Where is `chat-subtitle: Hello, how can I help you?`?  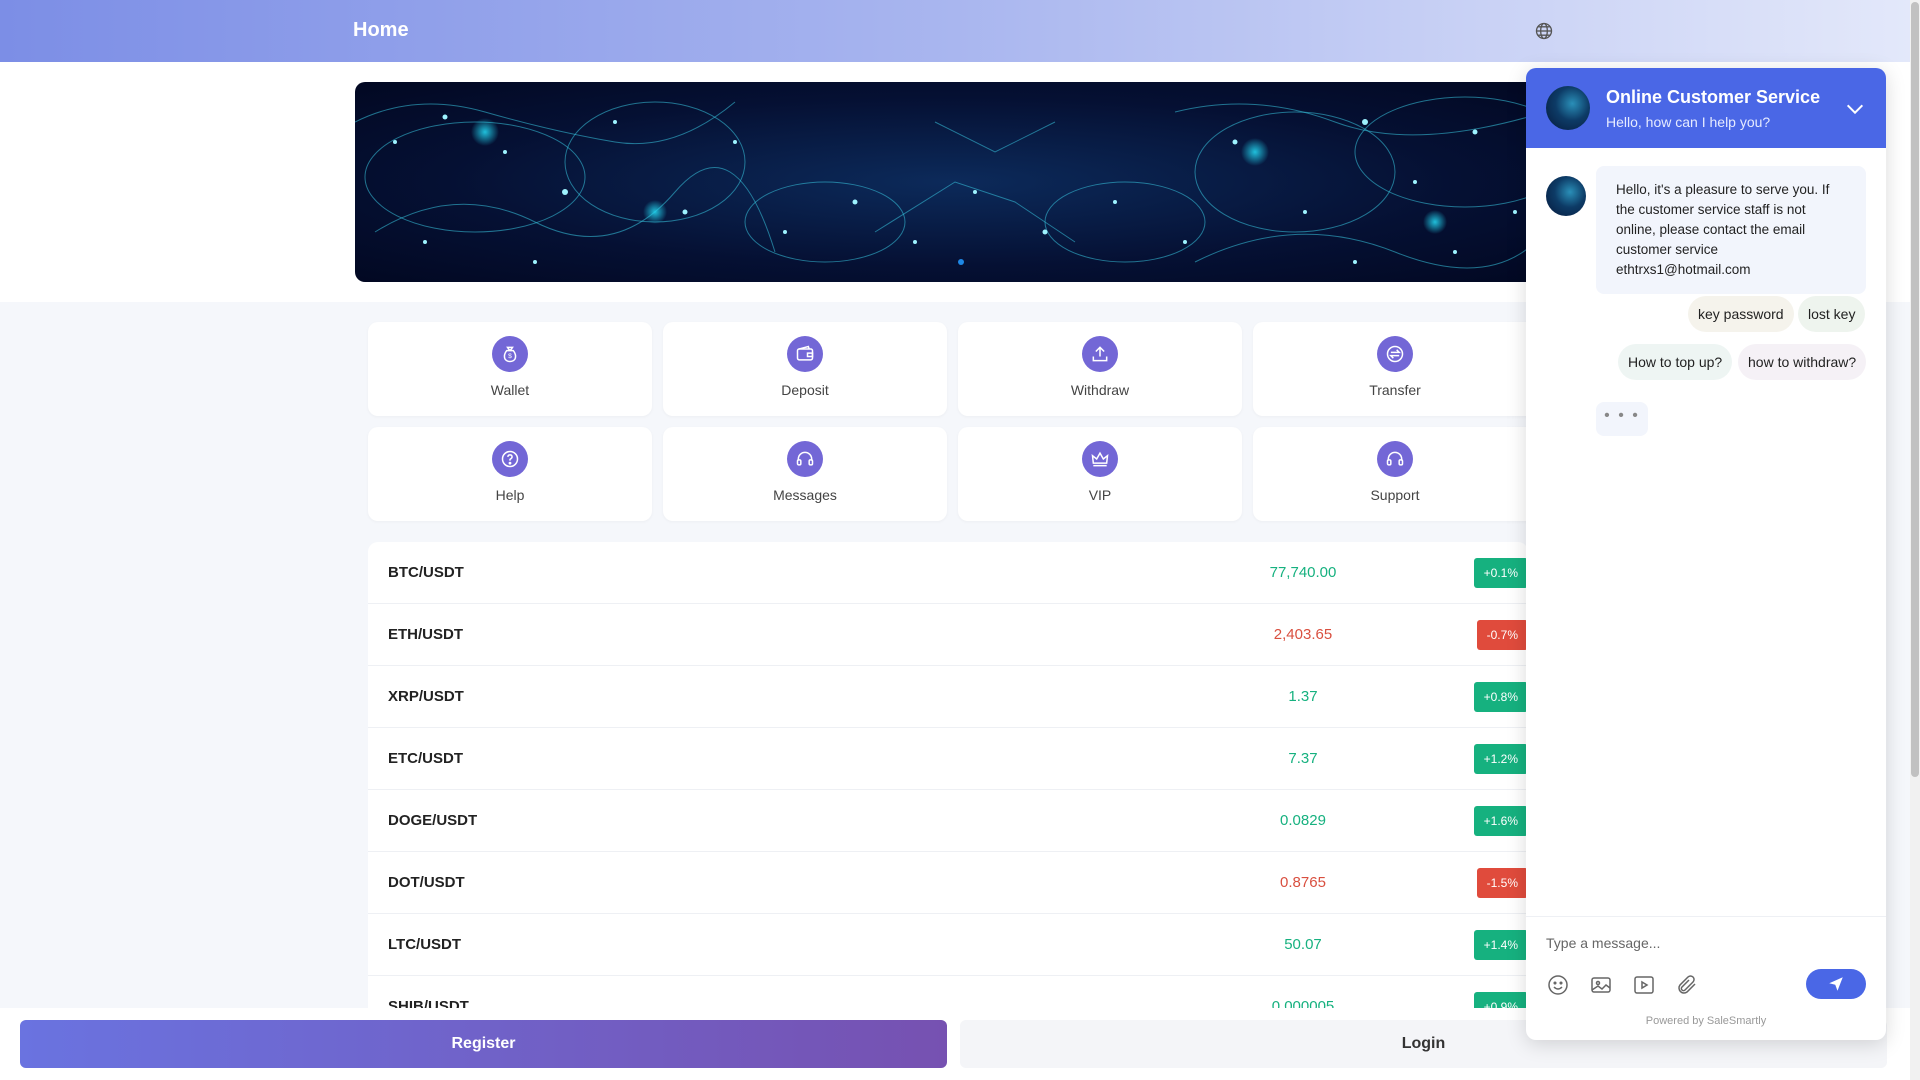
chat-subtitle: Hello, how can I help you? is located at coordinates (1688, 122).